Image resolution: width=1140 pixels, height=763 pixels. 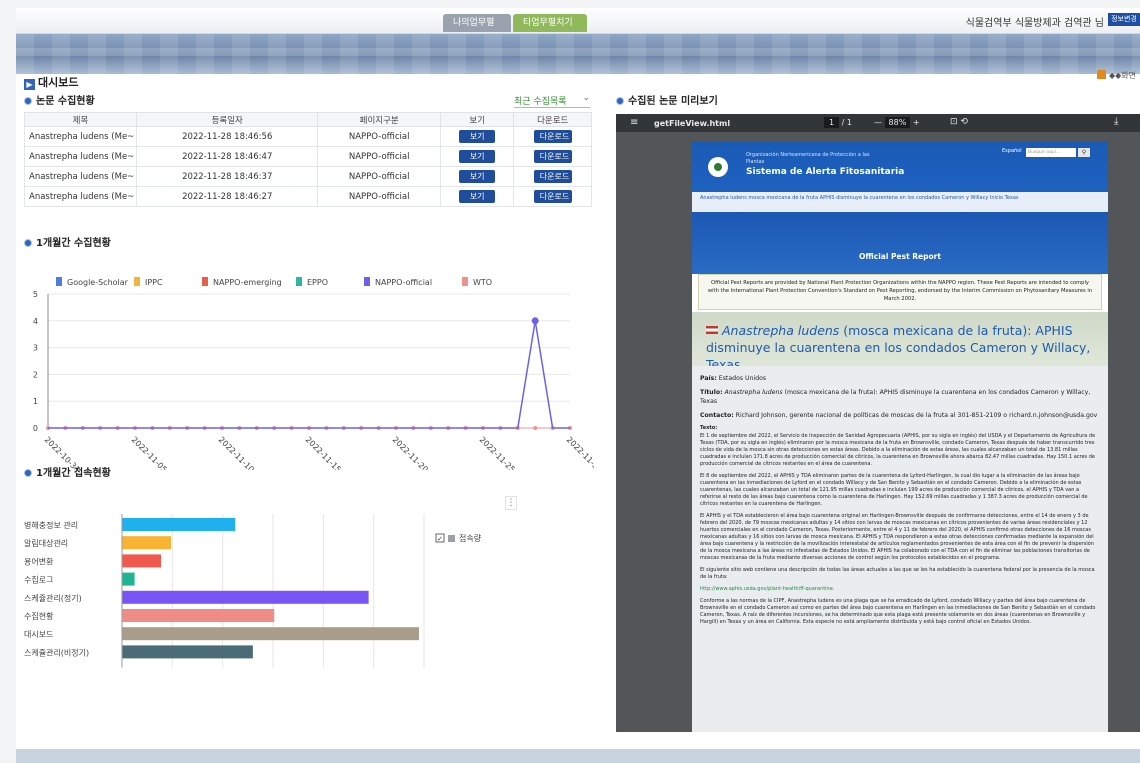 What do you see at coordinates (403, 282) in the screenshot?
I see `legend-label: NAPPO-official` at bounding box center [403, 282].